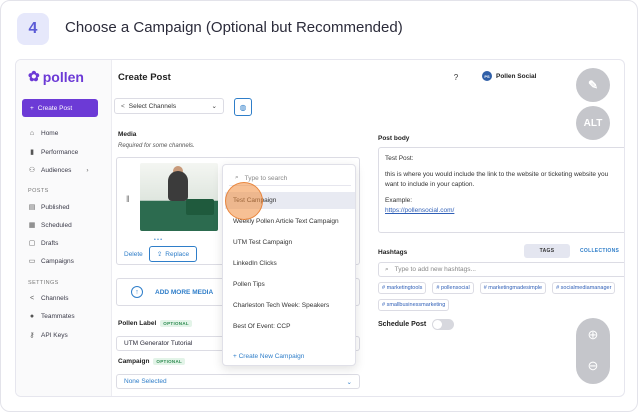  Describe the element at coordinates (593, 366) in the screenshot. I see `zoom-out-button: ⊖` at that location.